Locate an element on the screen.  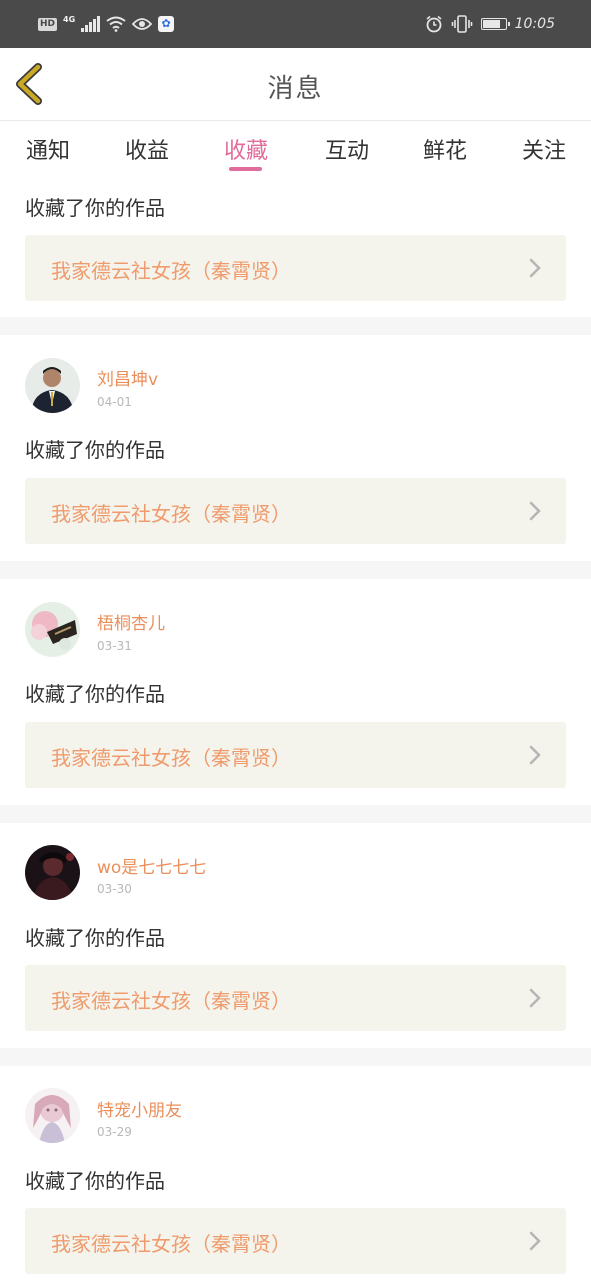
tab-follows: 关注 is located at coordinates (544, 149).